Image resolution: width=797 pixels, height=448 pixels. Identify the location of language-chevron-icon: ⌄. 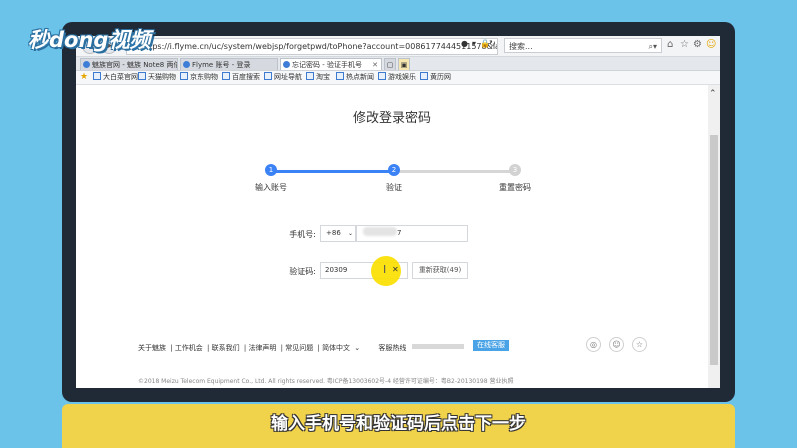
(357, 348).